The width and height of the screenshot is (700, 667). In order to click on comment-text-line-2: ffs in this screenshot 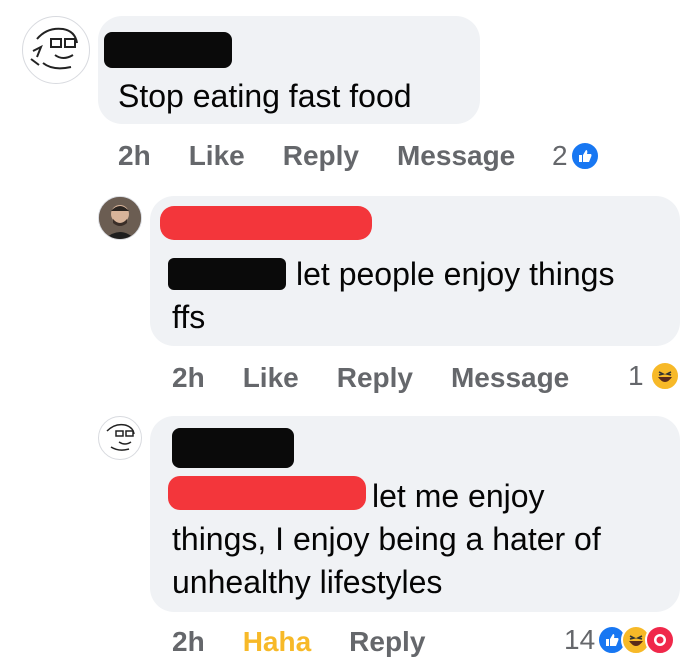, I will do `click(189, 317)`.